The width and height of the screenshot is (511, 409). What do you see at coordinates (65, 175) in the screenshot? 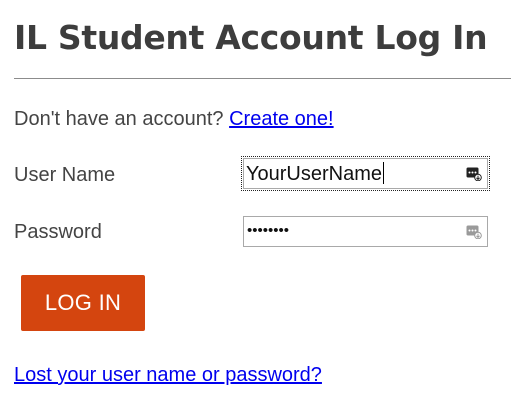
I see `username-label: User Name` at bounding box center [65, 175].